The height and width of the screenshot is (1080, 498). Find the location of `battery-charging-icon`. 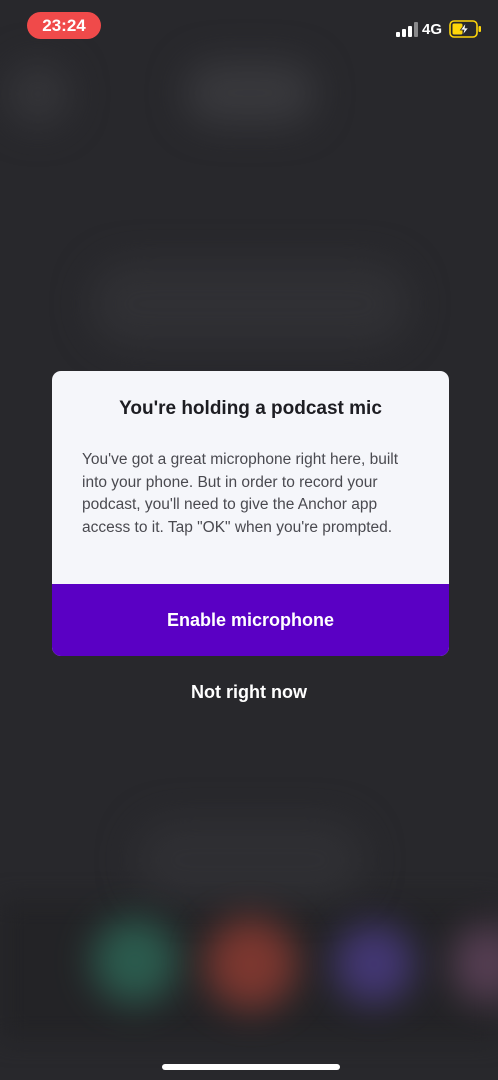

battery-charging-icon is located at coordinates (465, 29).